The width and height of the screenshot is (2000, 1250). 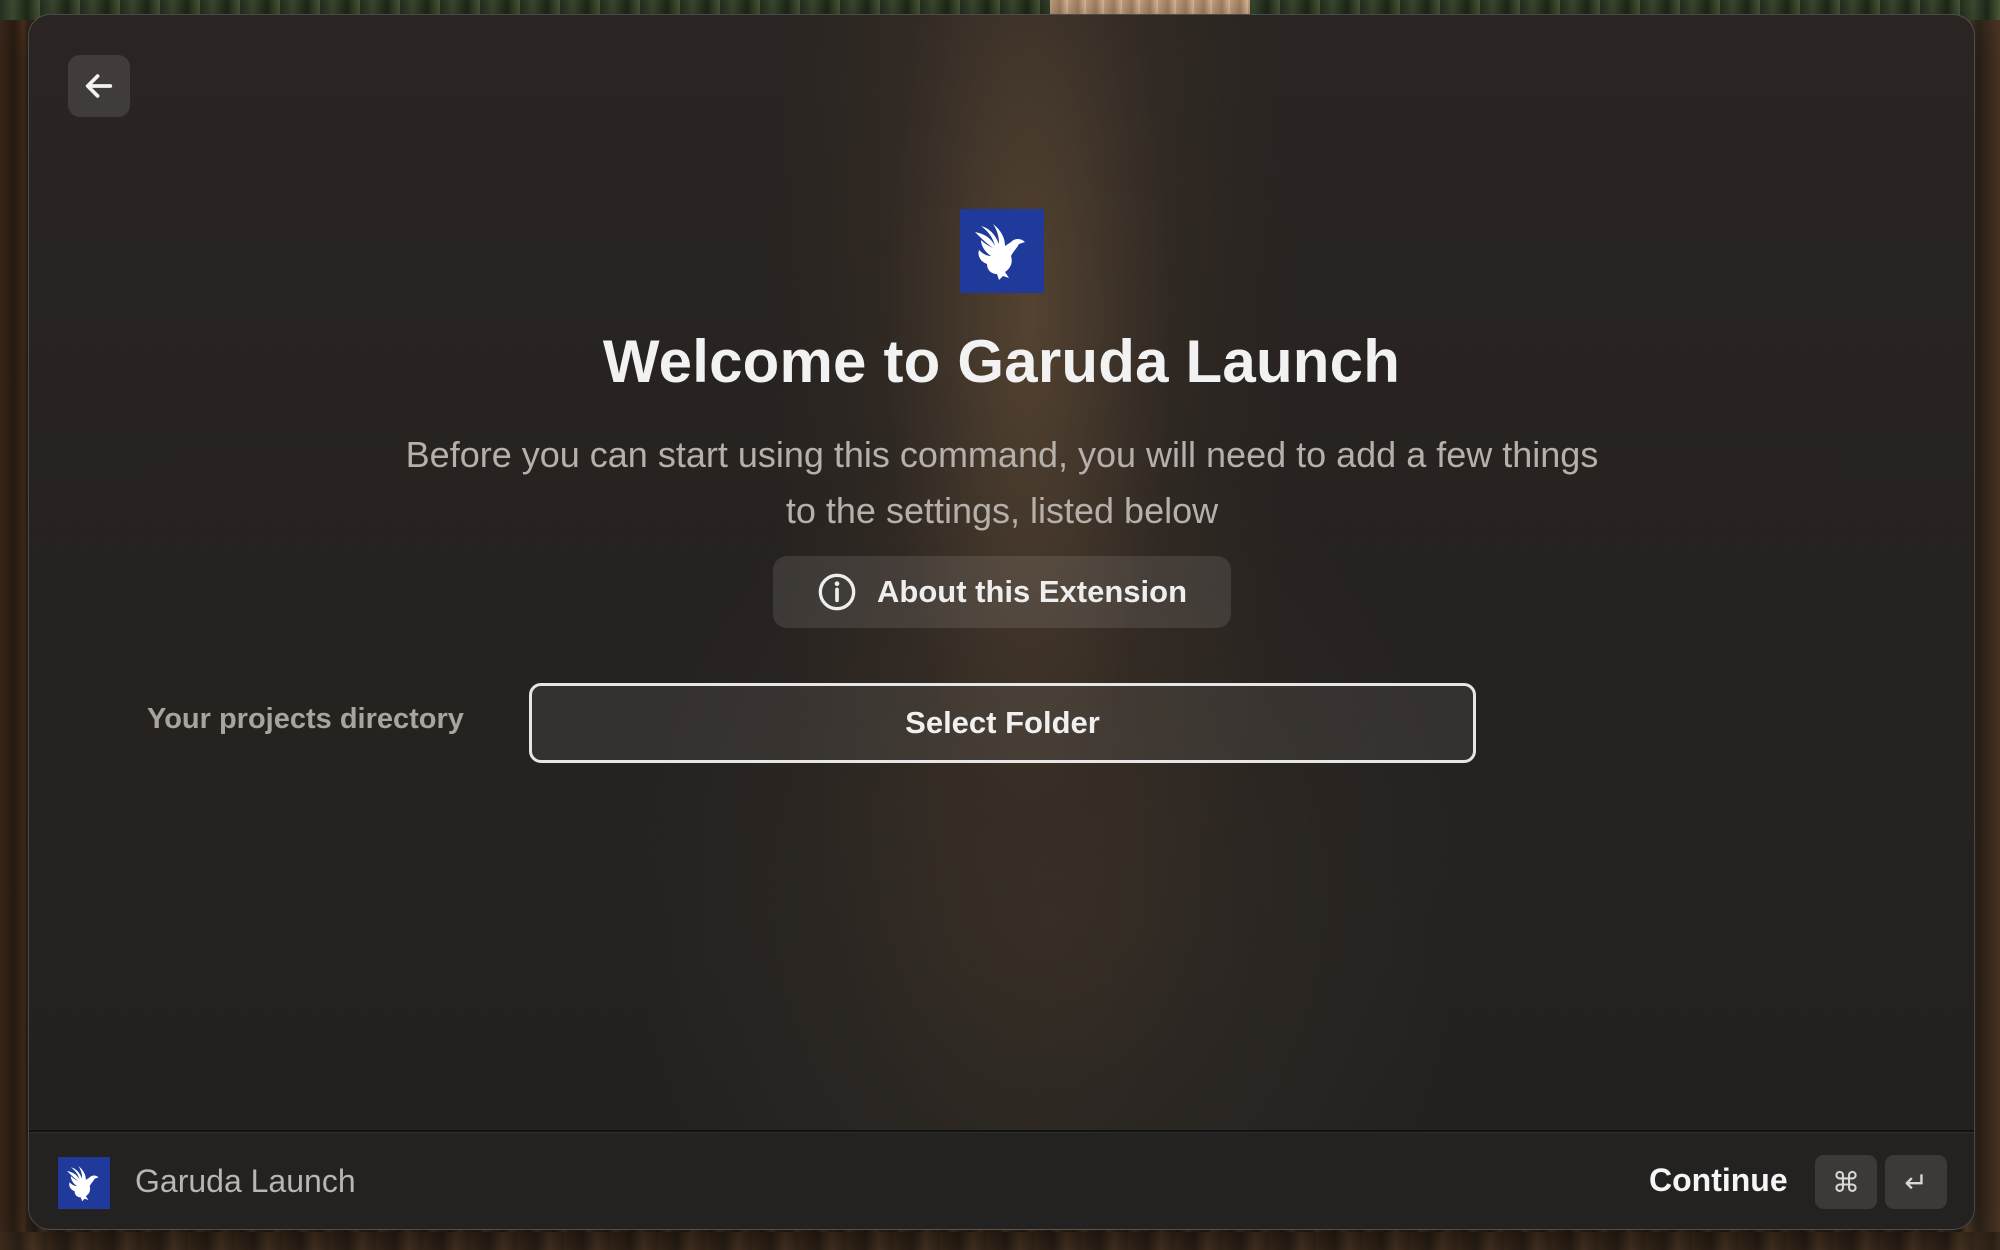 I want to click on garuda-logo-icon, so click(x=84, y=1183).